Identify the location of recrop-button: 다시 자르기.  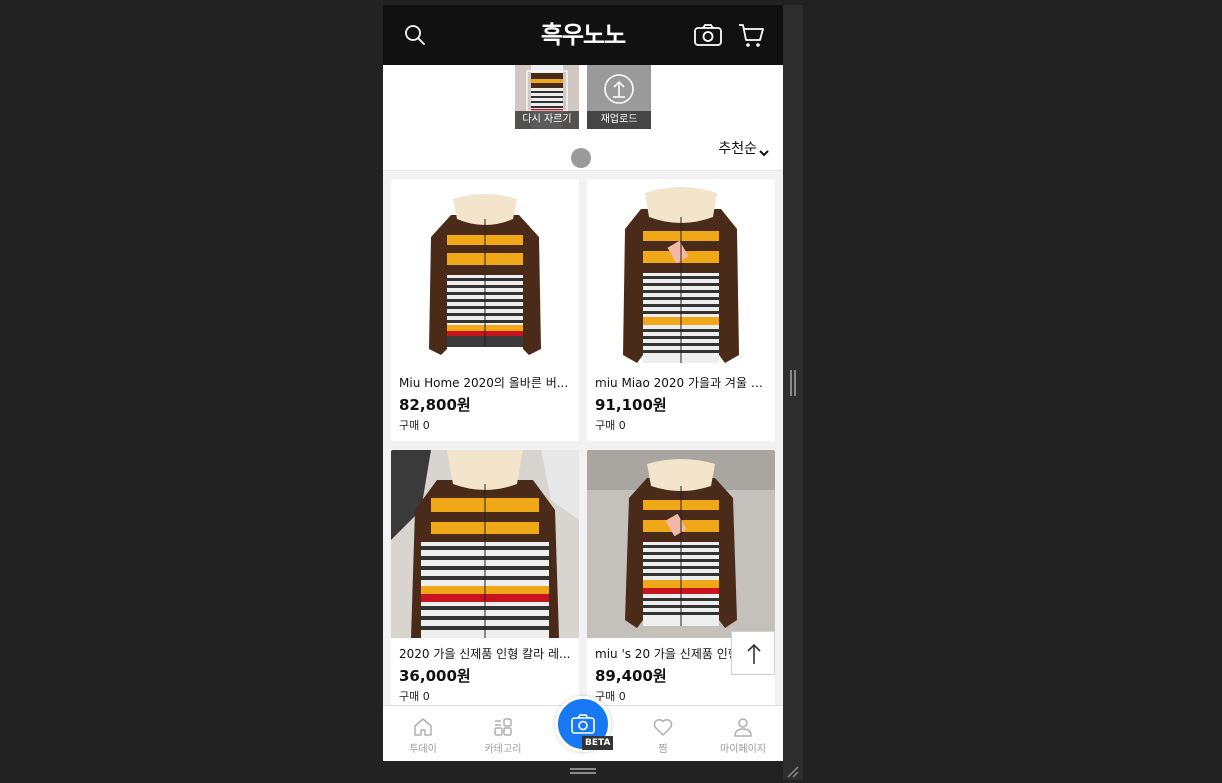
(547, 97).